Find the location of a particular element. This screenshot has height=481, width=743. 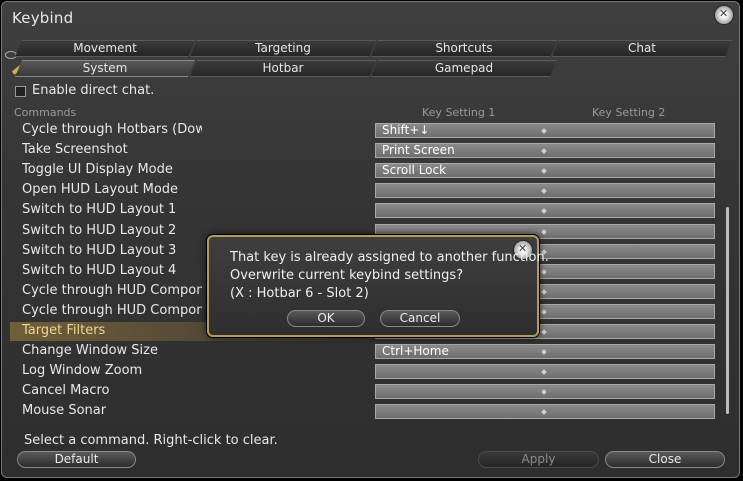

tab-shortcuts: Shortcuts is located at coordinates (464, 48).